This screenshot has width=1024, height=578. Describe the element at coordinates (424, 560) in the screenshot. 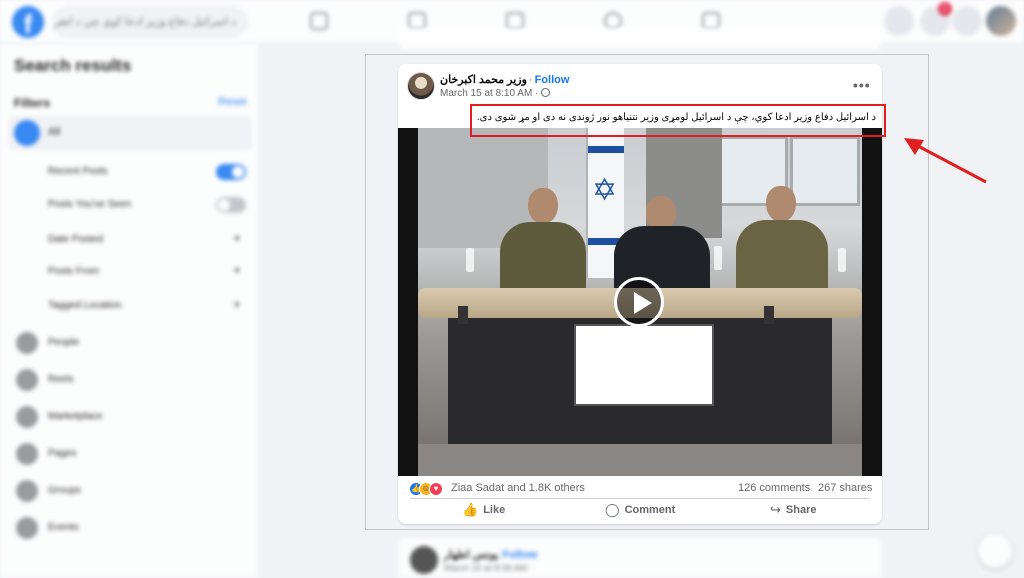

I see `next-author-avatar` at that location.